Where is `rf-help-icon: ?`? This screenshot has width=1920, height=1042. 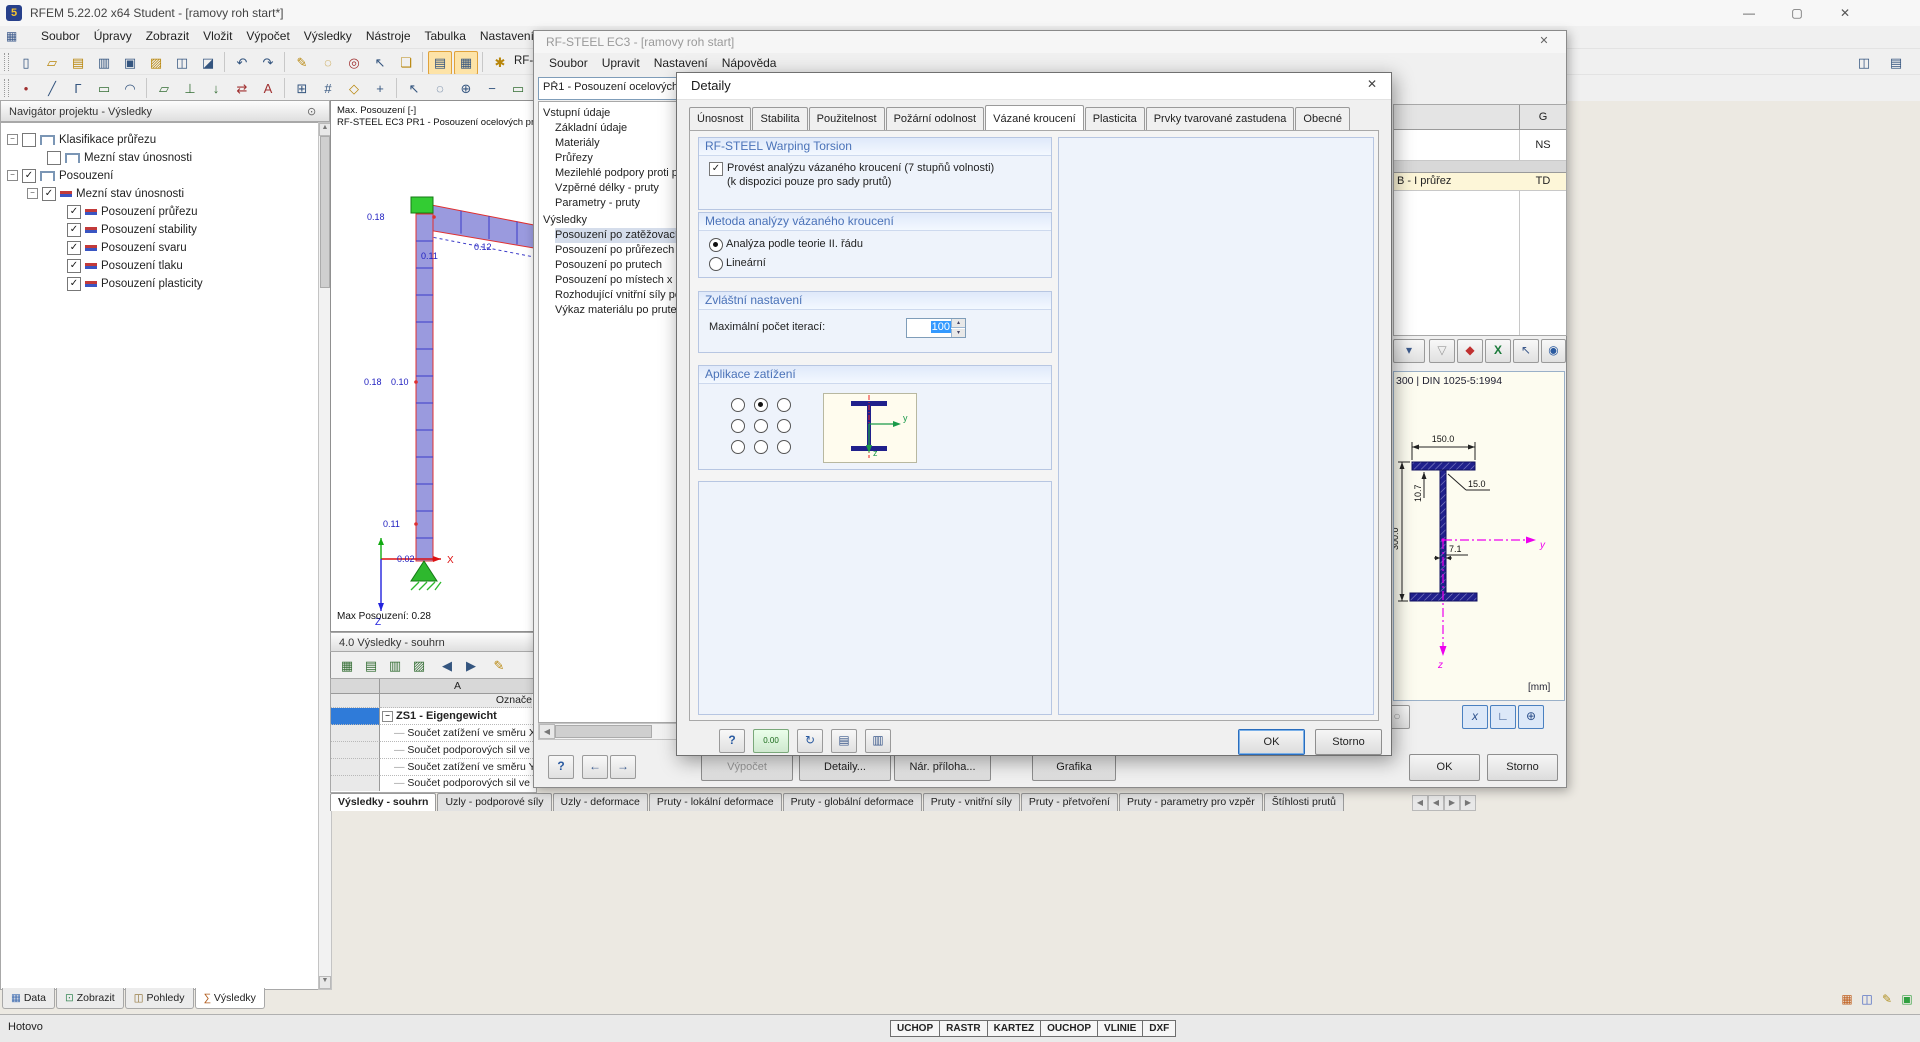
rf-help-icon: ? is located at coordinates (561, 767).